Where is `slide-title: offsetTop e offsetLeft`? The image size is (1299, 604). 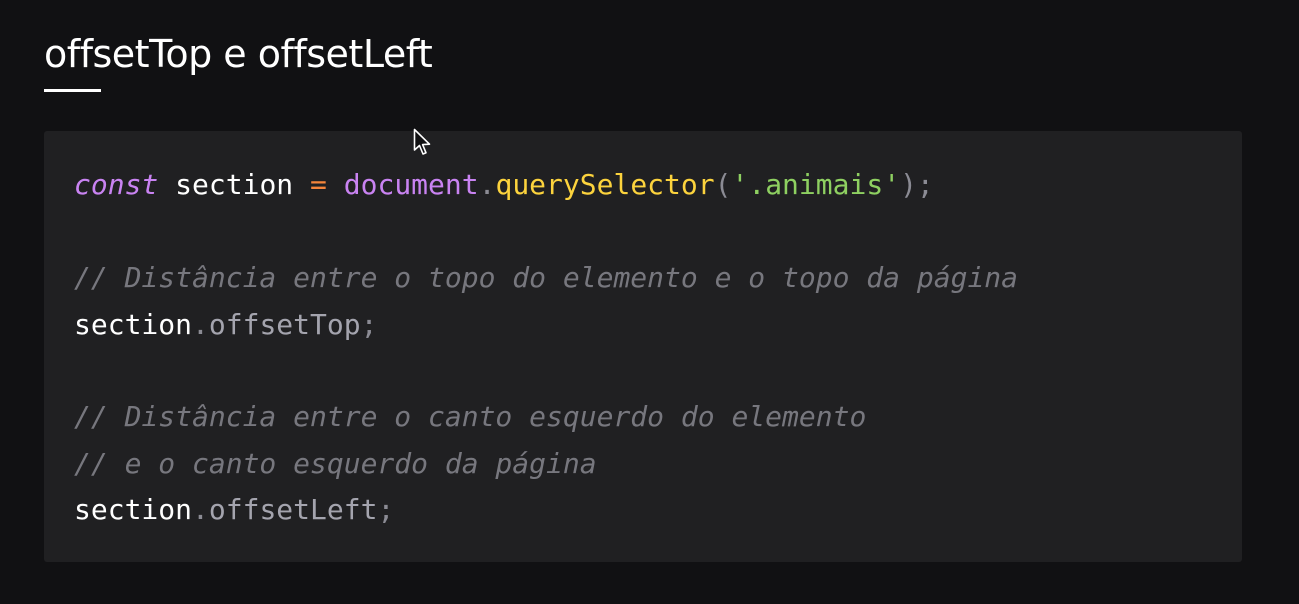 slide-title: offsetTop e offsetLeft is located at coordinates (238, 54).